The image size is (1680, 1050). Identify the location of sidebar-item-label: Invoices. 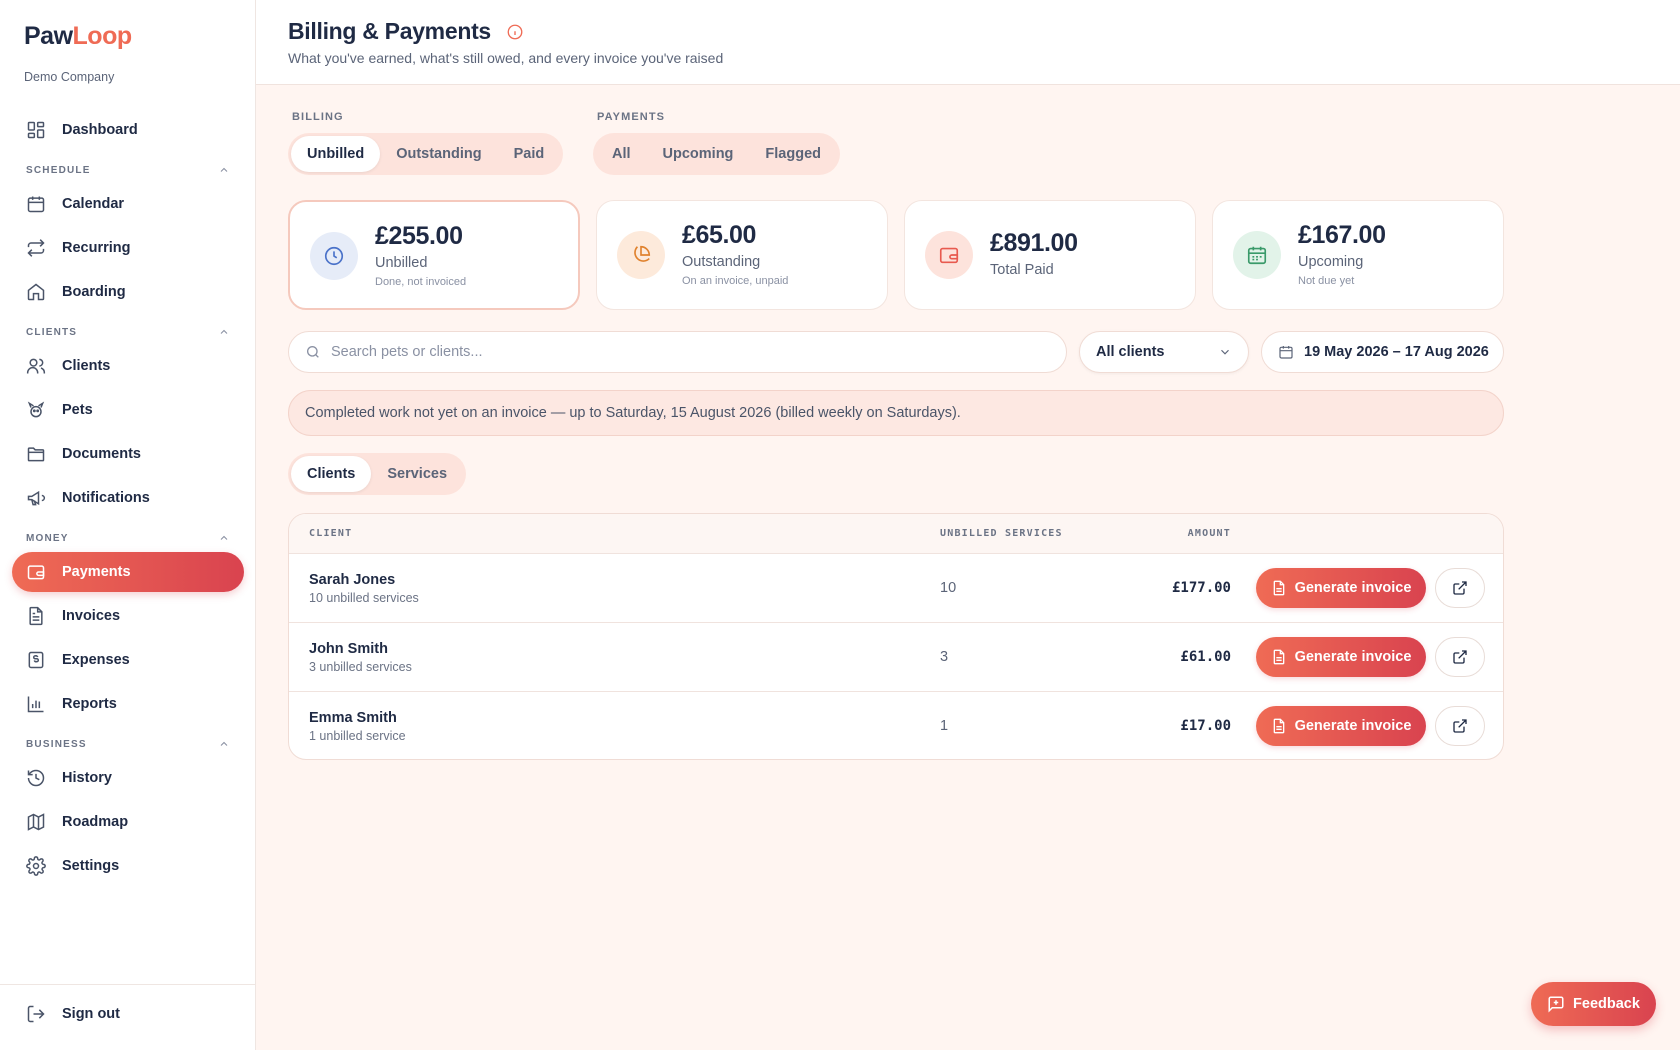
(91, 616).